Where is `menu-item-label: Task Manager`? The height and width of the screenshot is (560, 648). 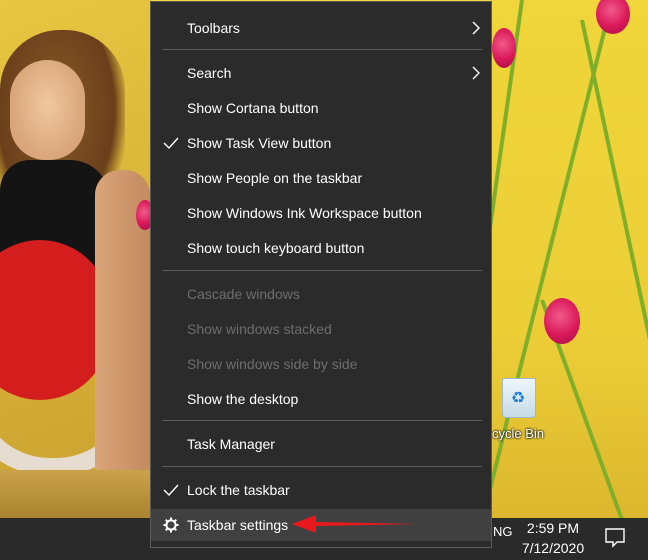 menu-item-label: Task Manager is located at coordinates (231, 444).